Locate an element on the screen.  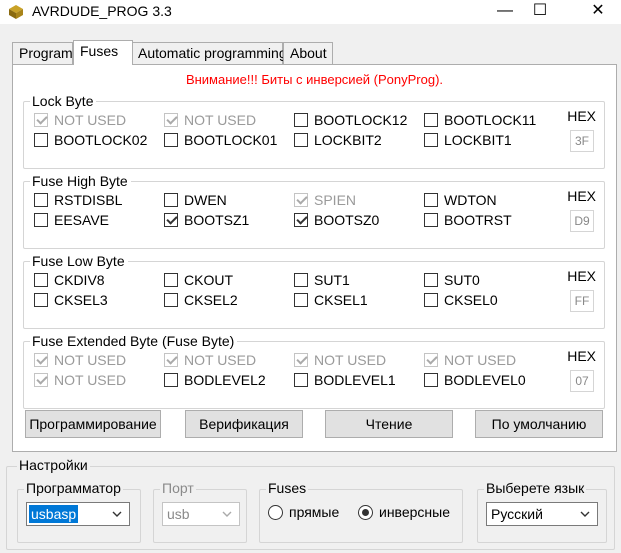
language-label: Выберете язык is located at coordinates (535, 488).